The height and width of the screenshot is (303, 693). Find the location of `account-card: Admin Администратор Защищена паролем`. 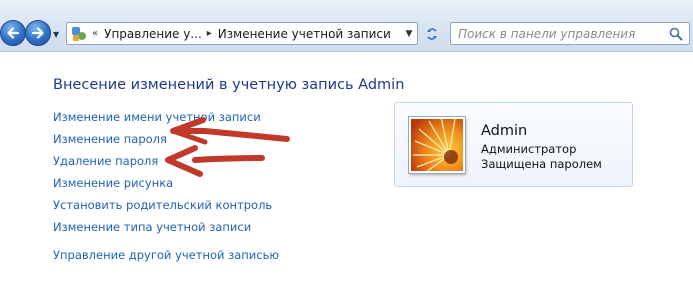

account-card: Admin Администратор Защищена паролем is located at coordinates (513, 144).